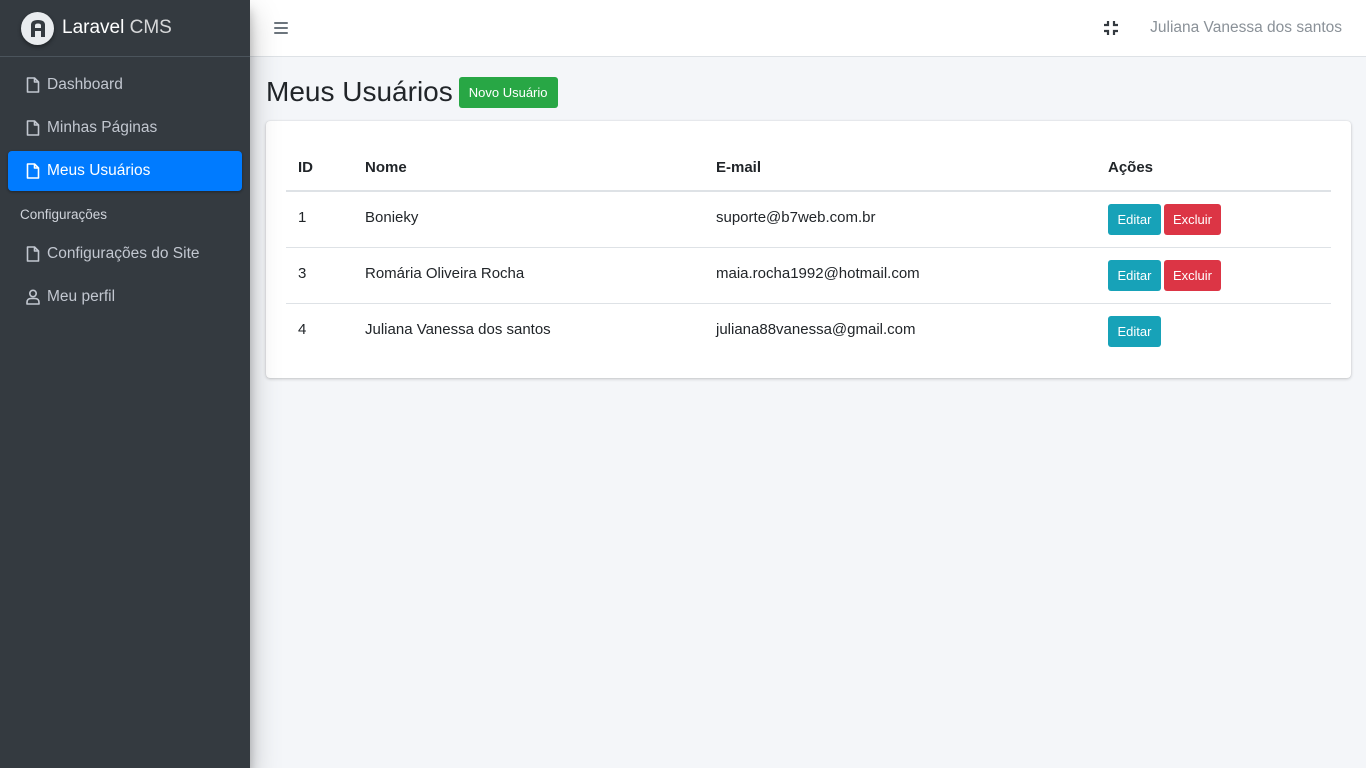 Image resolution: width=1366 pixels, height=768 pixels. Describe the element at coordinates (150, 27) in the screenshot. I see `brand-name-light: CMS` at that location.